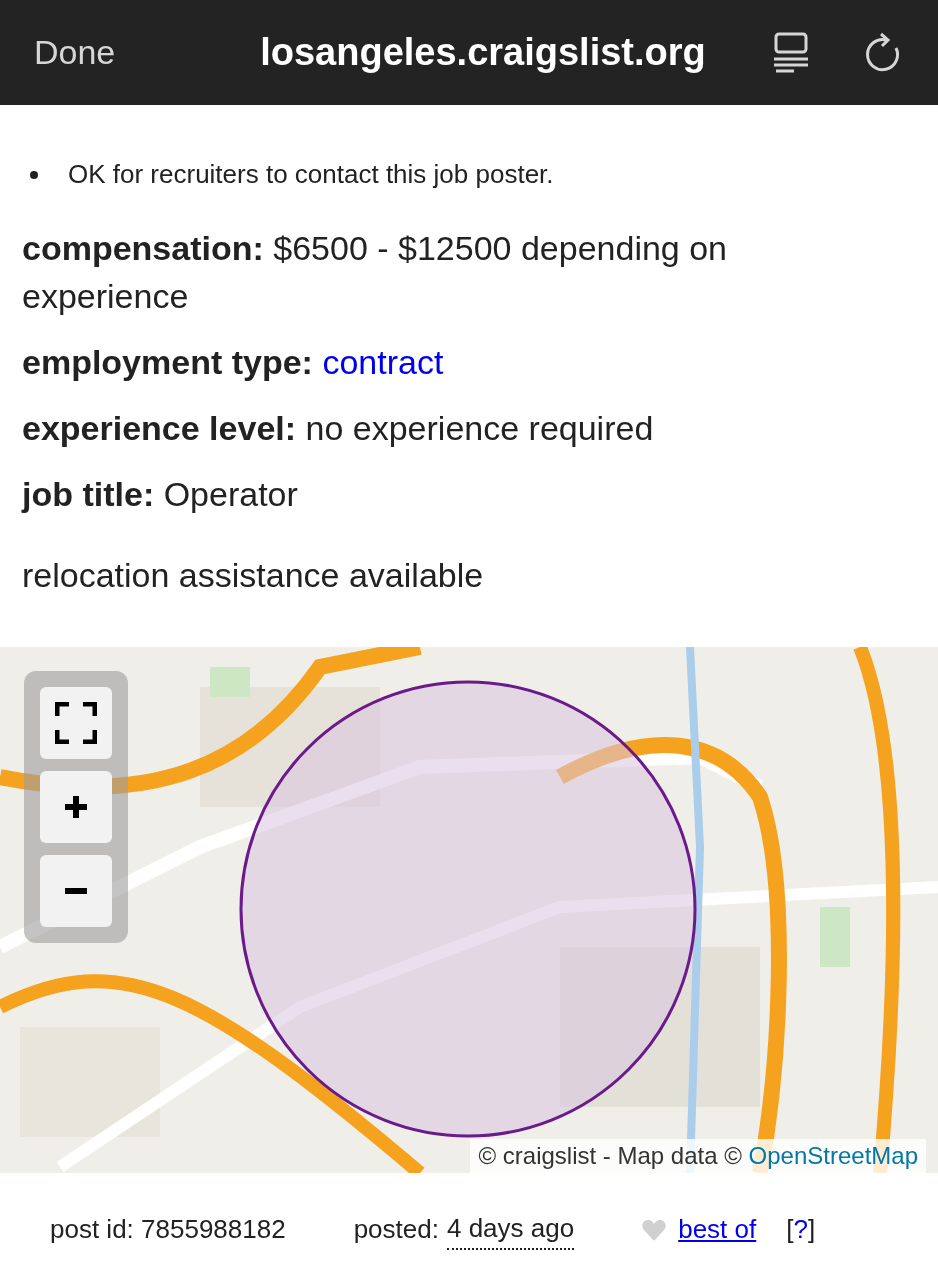 This screenshot has height=1280, width=938. What do you see at coordinates (383, 362) in the screenshot?
I see `attribute-link: contract` at bounding box center [383, 362].